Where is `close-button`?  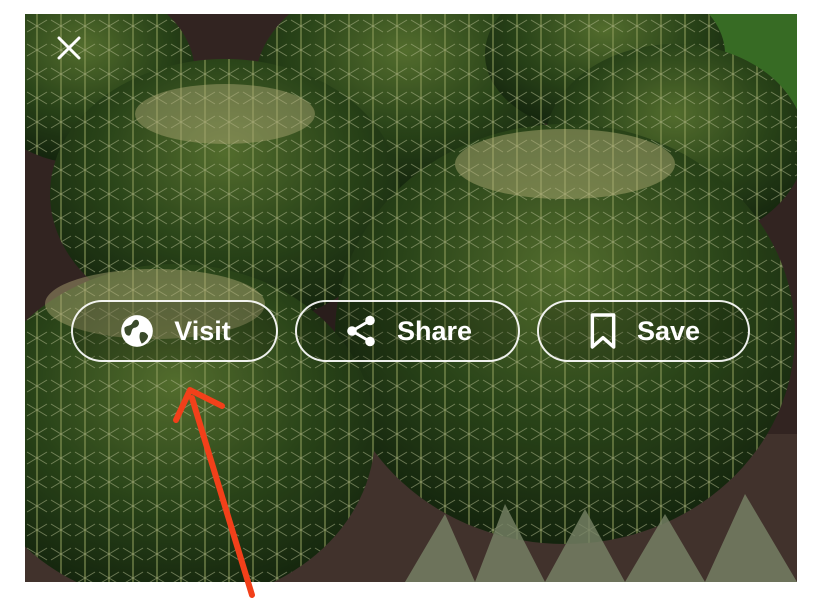
close-button is located at coordinates (69, 48).